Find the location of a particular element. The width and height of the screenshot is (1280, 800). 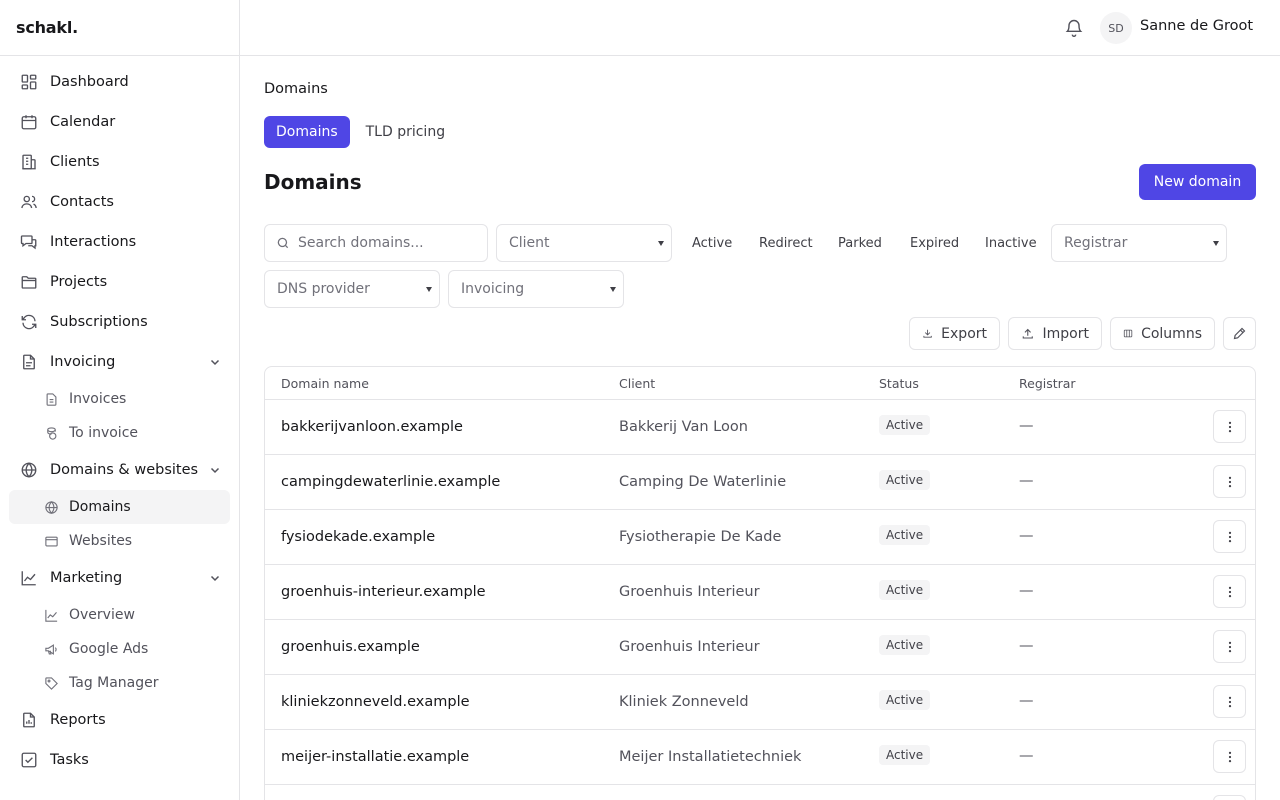

status-chip-redirect: Redirect is located at coordinates (786, 243).